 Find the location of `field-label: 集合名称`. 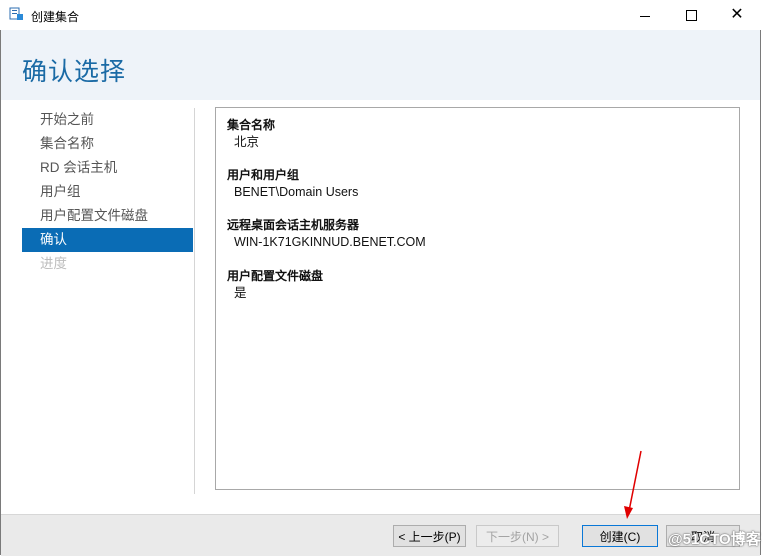

field-label: 集合名称 is located at coordinates (251, 125).